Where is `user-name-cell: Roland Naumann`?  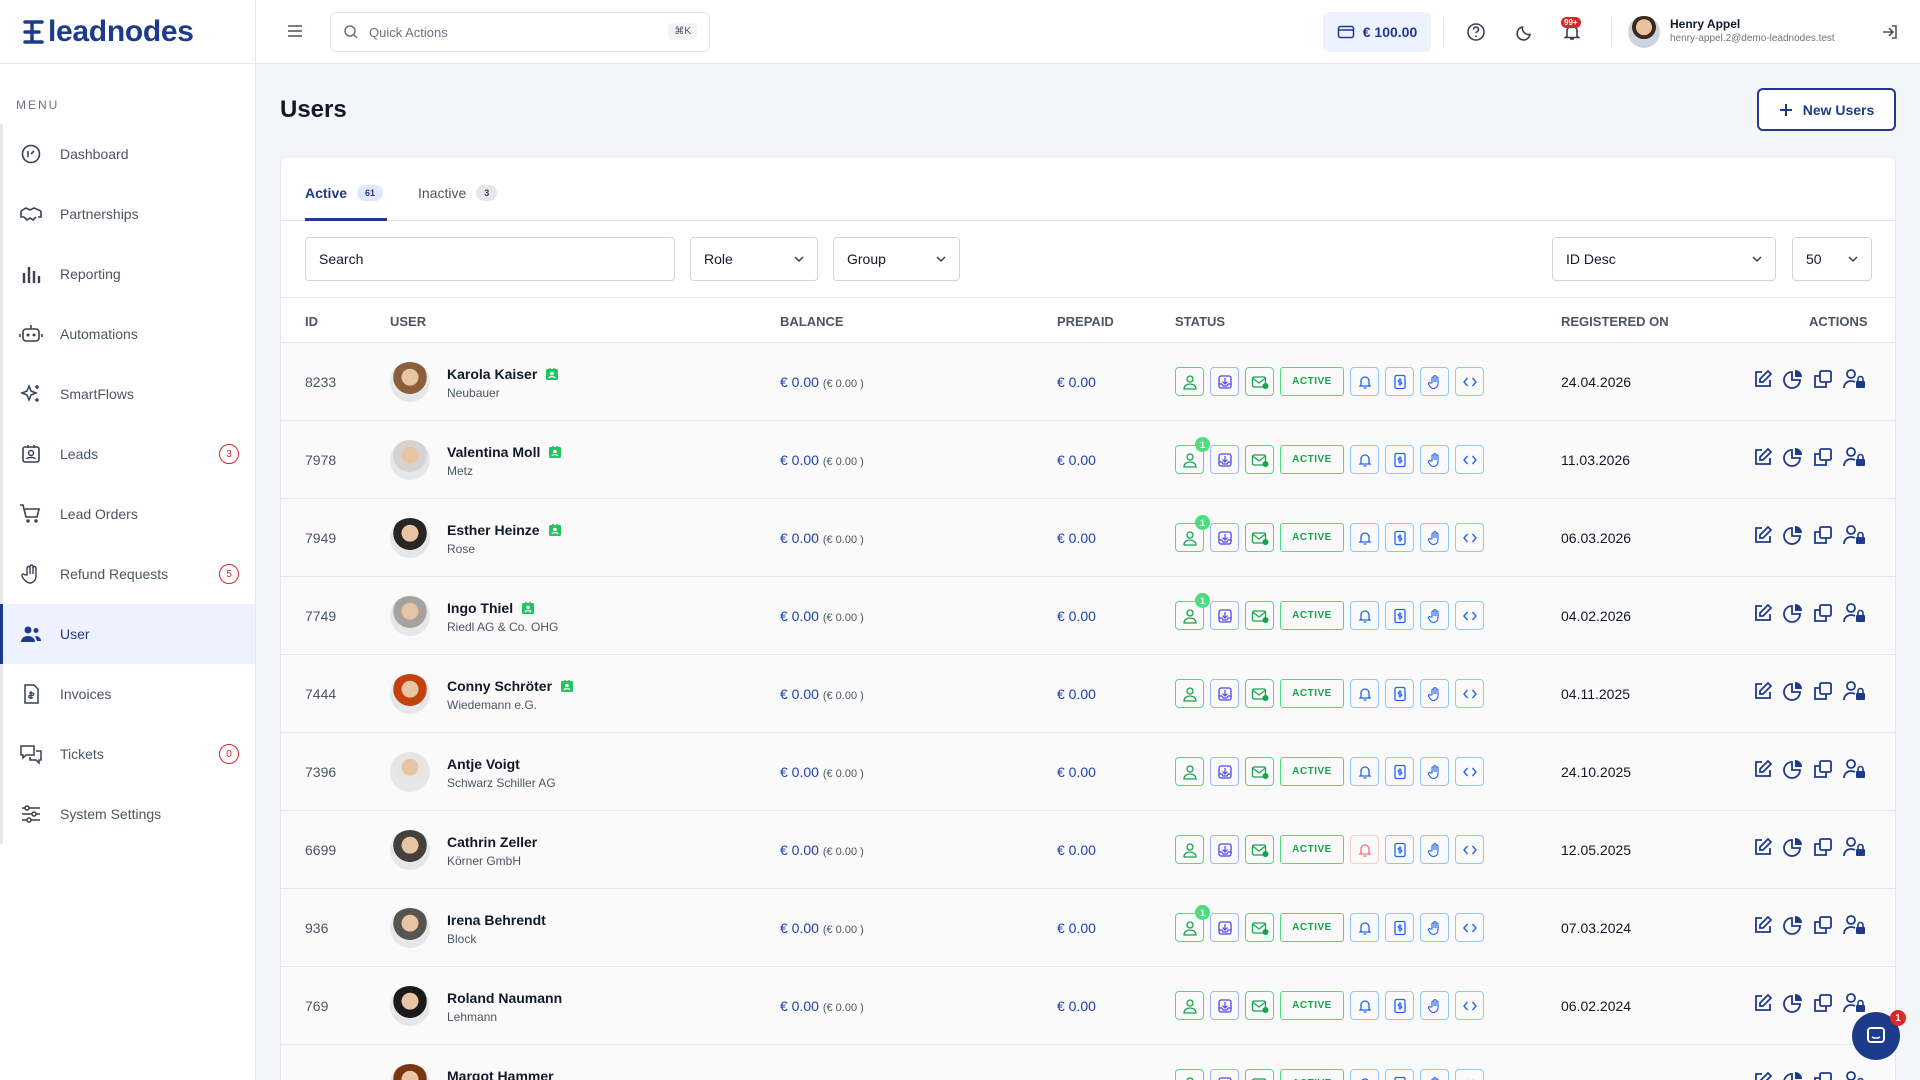 user-name-cell: Roland Naumann is located at coordinates (504, 998).